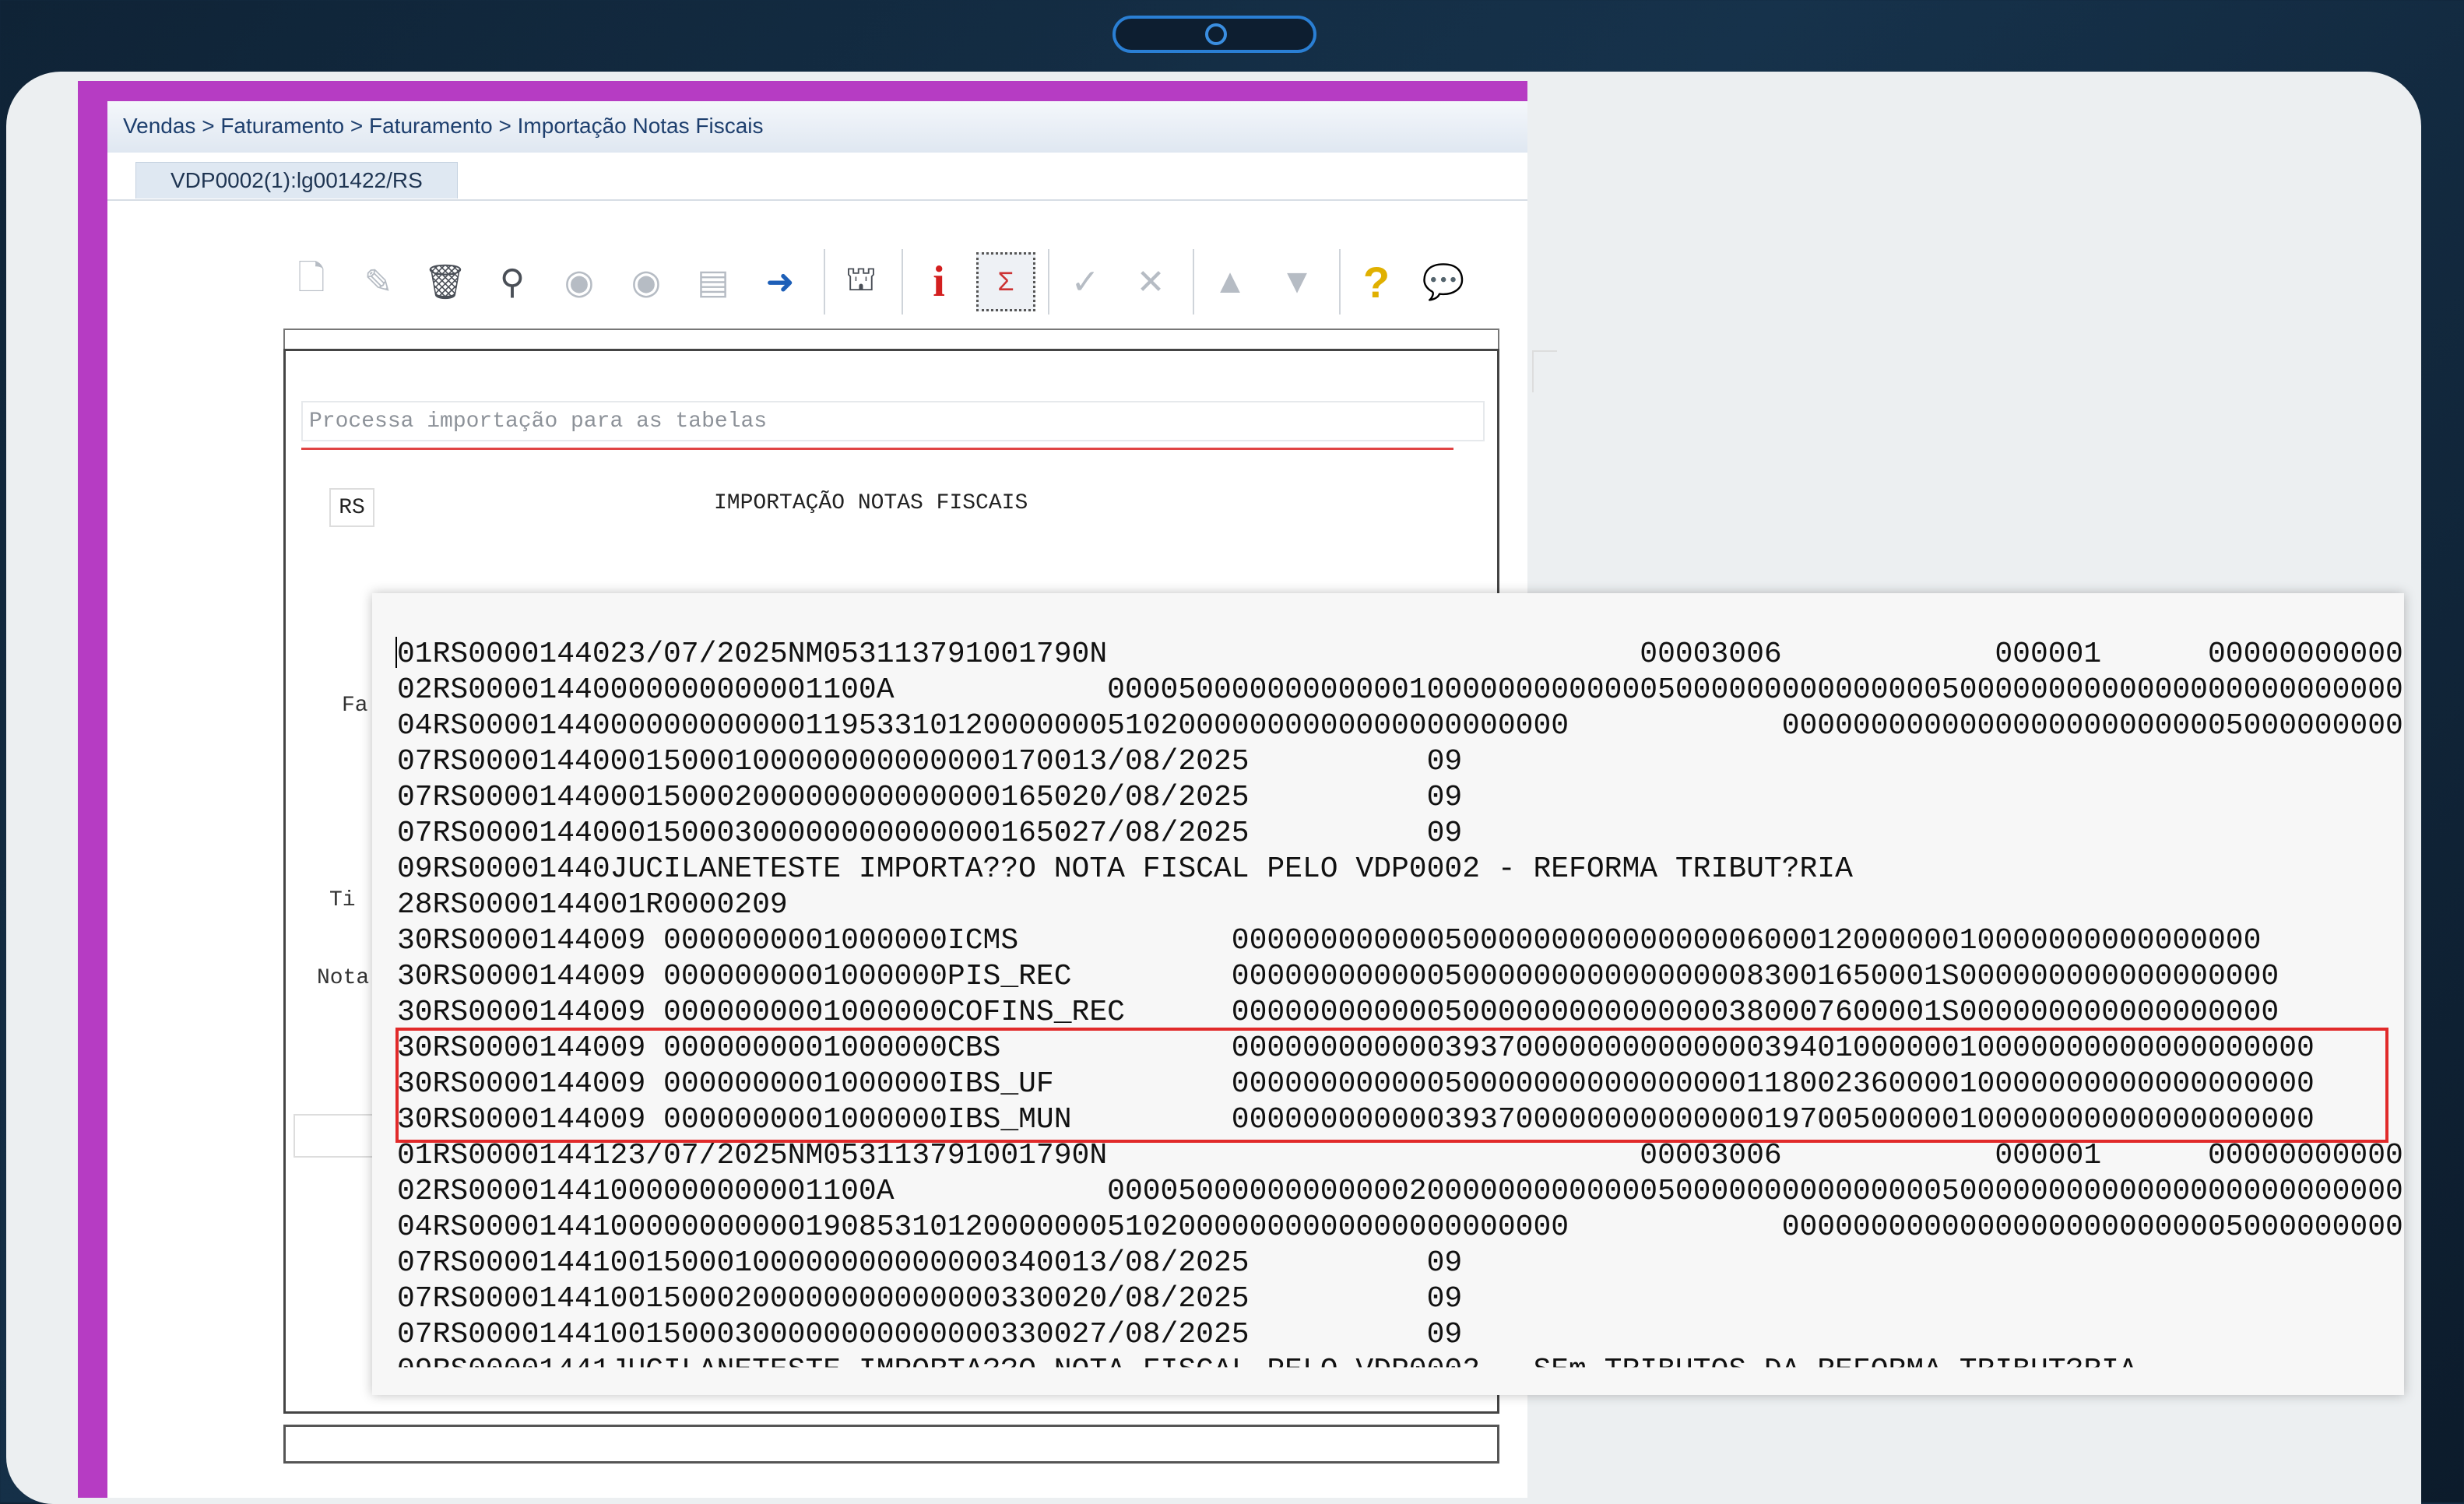 This screenshot has width=2464, height=1504. What do you see at coordinates (893, 421) in the screenshot?
I see `status-message: Processa importação para as tabelas` at bounding box center [893, 421].